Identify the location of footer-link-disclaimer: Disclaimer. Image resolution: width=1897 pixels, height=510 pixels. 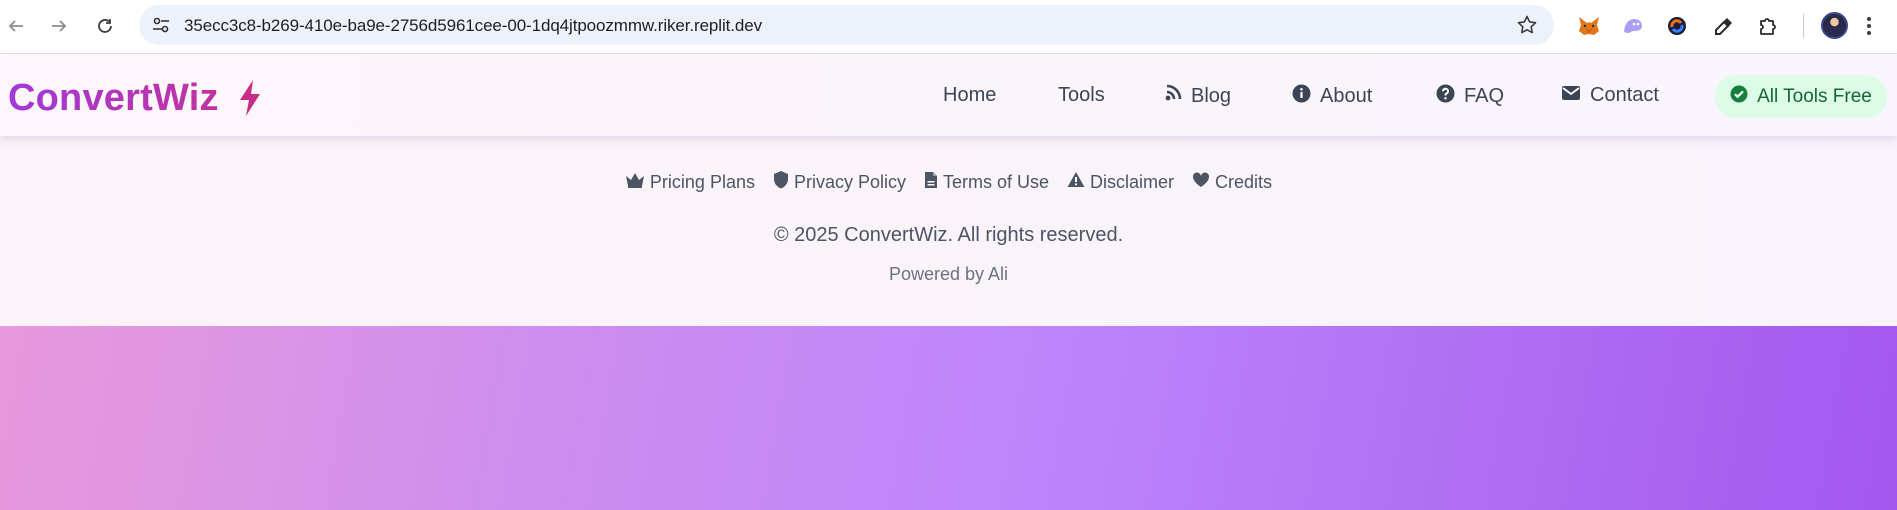
(1120, 182).